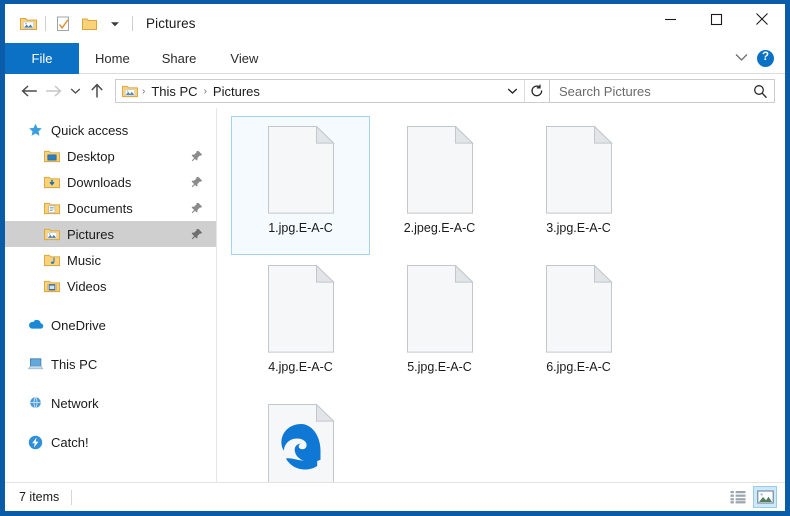  What do you see at coordinates (78, 325) in the screenshot?
I see `sidebar-item-label: OneDrive` at bounding box center [78, 325].